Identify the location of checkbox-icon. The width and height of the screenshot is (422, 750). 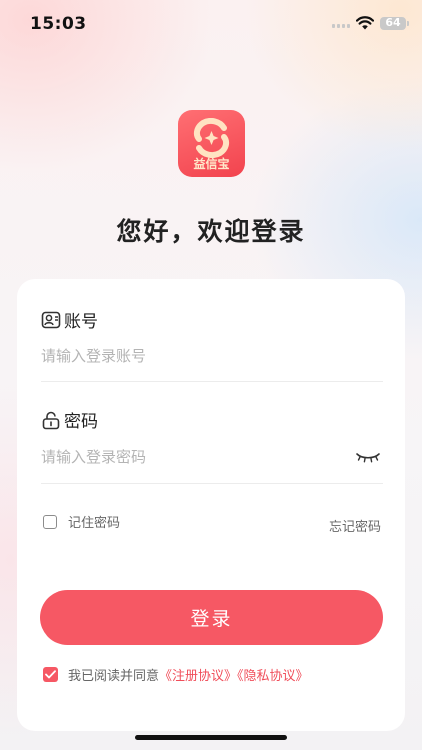
(50, 521).